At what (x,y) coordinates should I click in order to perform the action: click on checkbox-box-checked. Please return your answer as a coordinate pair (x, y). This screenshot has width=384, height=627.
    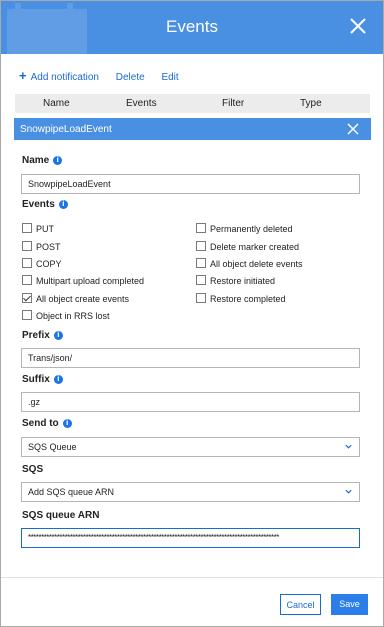
    Looking at the image, I should click on (27, 298).